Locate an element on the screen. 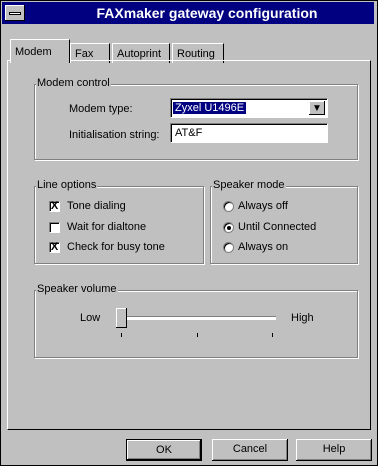 This screenshot has width=378, height=466. busy-tone-checkbox: X is located at coordinates (54, 247).